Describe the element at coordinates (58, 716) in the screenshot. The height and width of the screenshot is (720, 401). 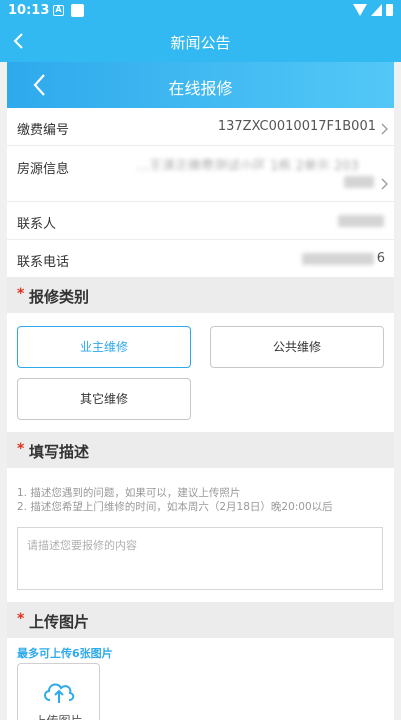
I see `upload-image-label: 上传图片` at that location.